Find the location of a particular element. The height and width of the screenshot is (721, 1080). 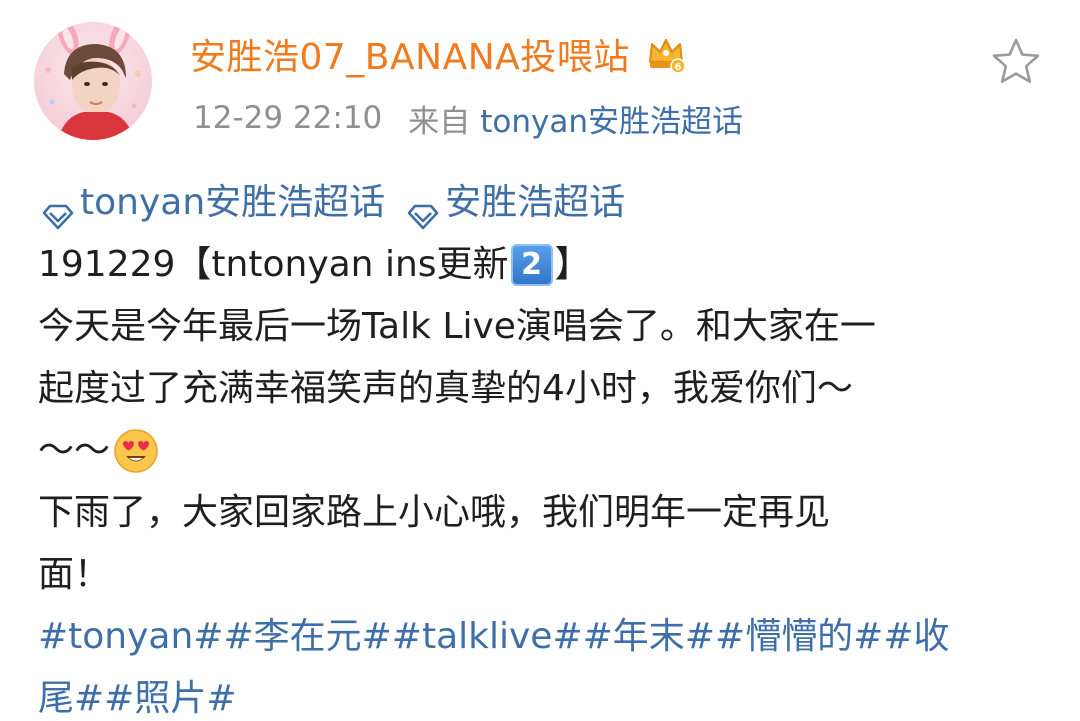

svg-text: 6 is located at coordinates (677, 67).